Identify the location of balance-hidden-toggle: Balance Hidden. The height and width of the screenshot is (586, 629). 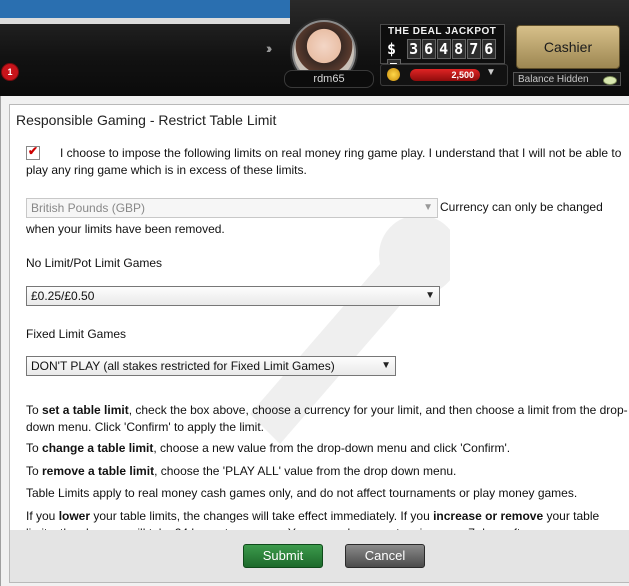
(567, 79).